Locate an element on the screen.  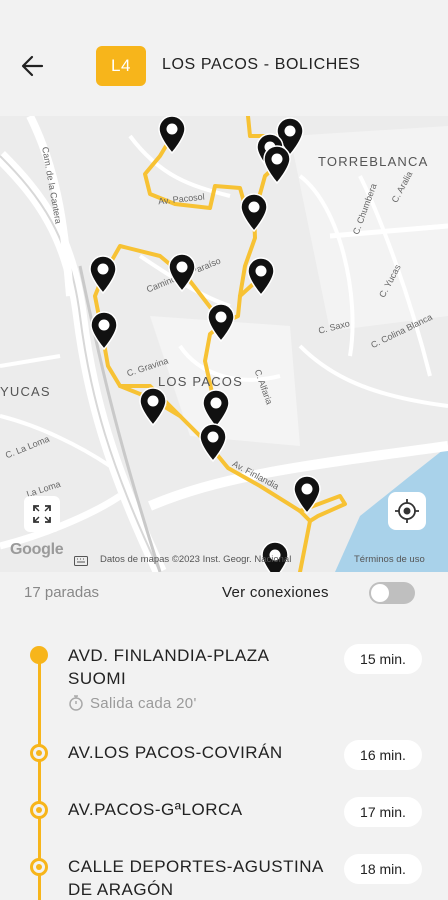
stop-frequency-text: Salida cada 20' is located at coordinates (143, 703).